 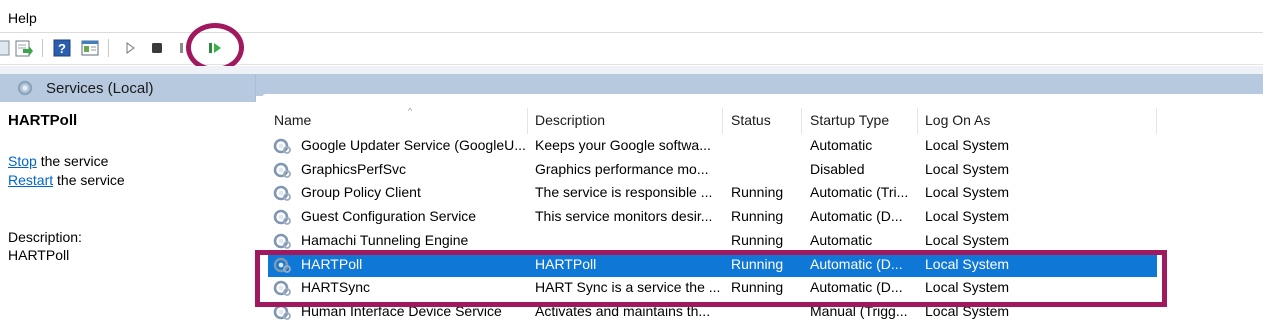 I want to click on cell-name: Hamachi Tunneling Engine, so click(x=385, y=239).